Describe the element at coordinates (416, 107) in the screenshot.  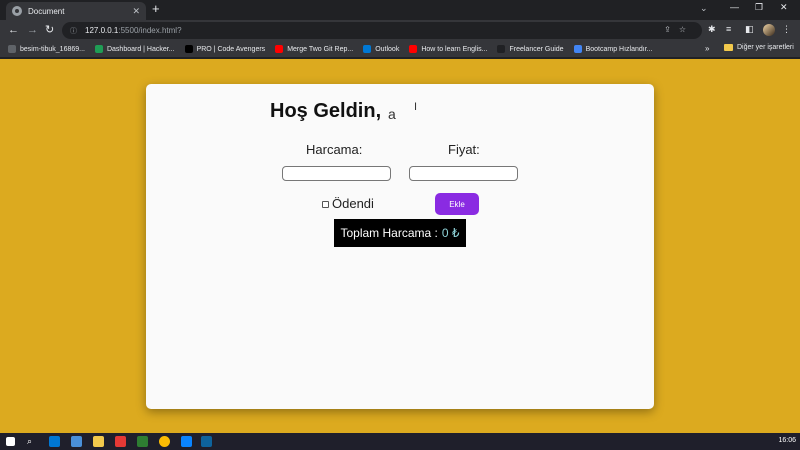
I see `text-cursor-icon: I` at that location.